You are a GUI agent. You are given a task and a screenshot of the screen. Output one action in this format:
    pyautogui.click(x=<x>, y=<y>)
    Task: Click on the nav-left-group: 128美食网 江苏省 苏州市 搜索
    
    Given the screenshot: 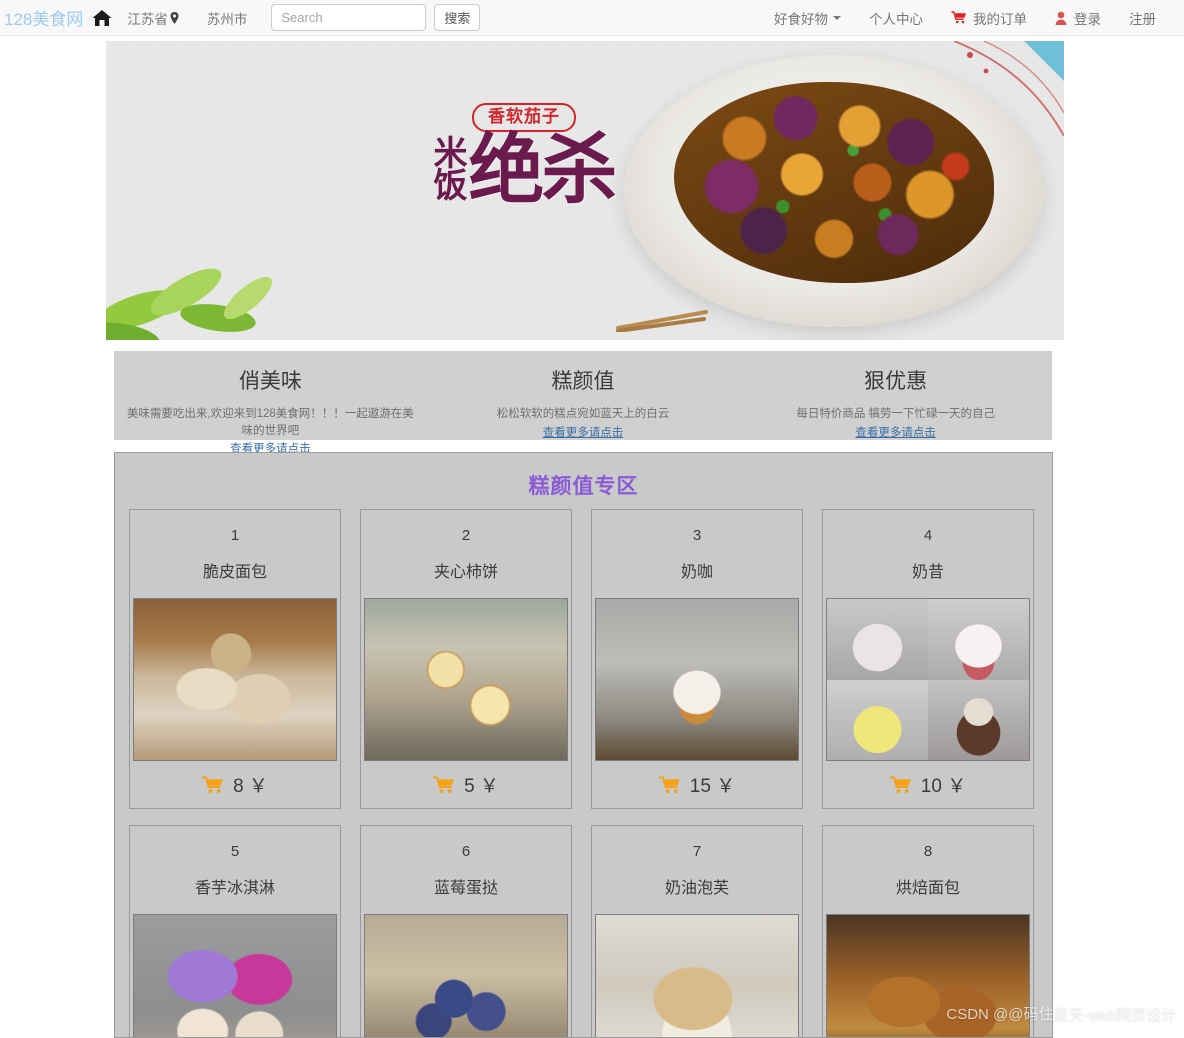 What is the action you would take?
    pyautogui.click(x=240, y=17)
    